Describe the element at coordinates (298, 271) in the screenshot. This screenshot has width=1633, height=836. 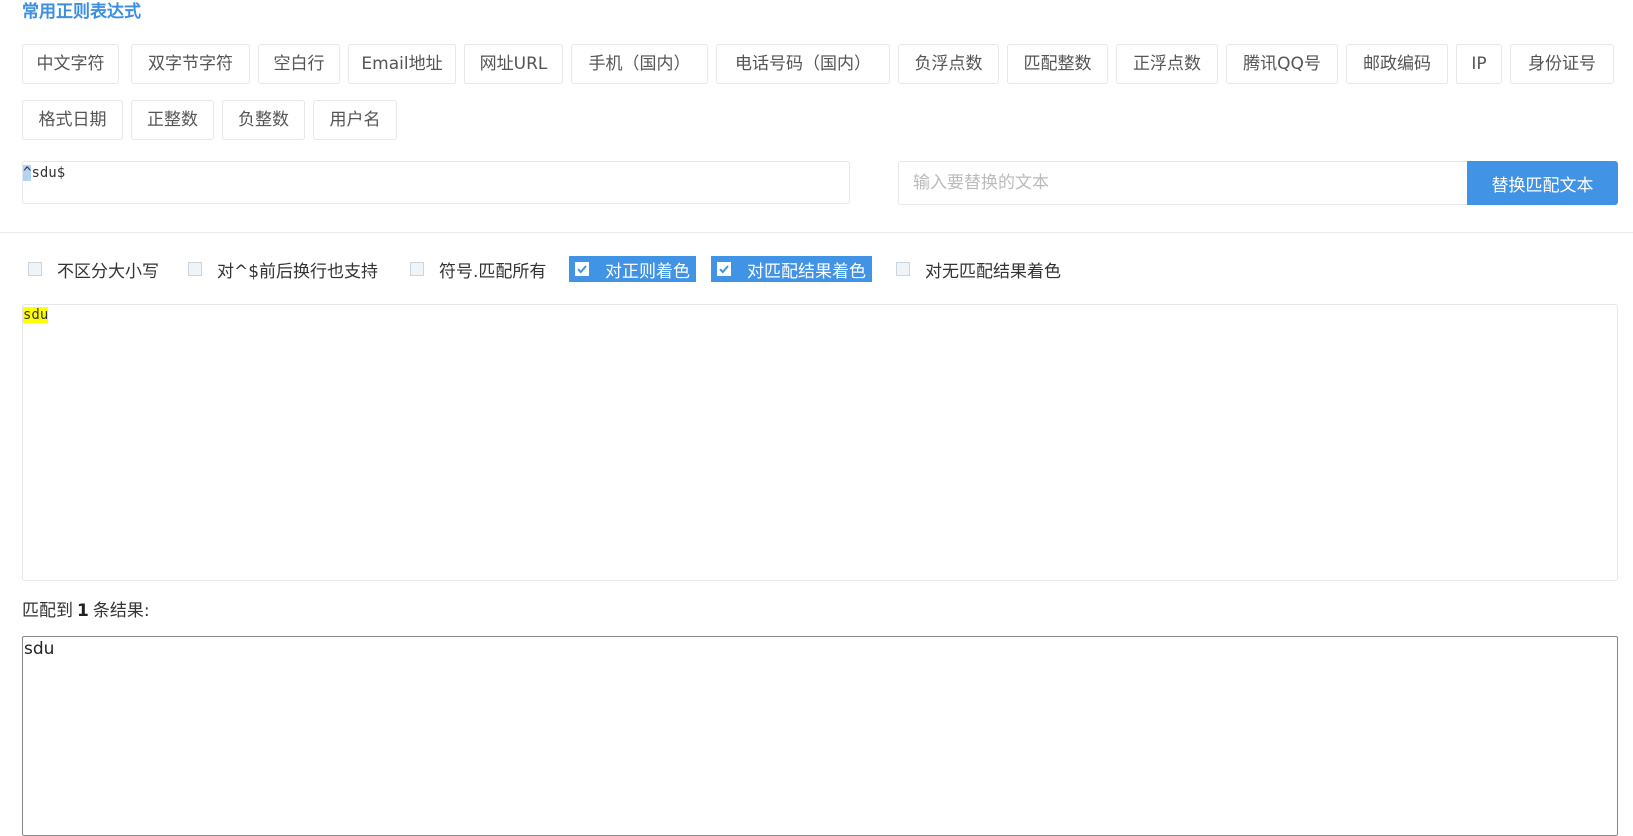
I see `option-label: 对^$前后换行也支持` at that location.